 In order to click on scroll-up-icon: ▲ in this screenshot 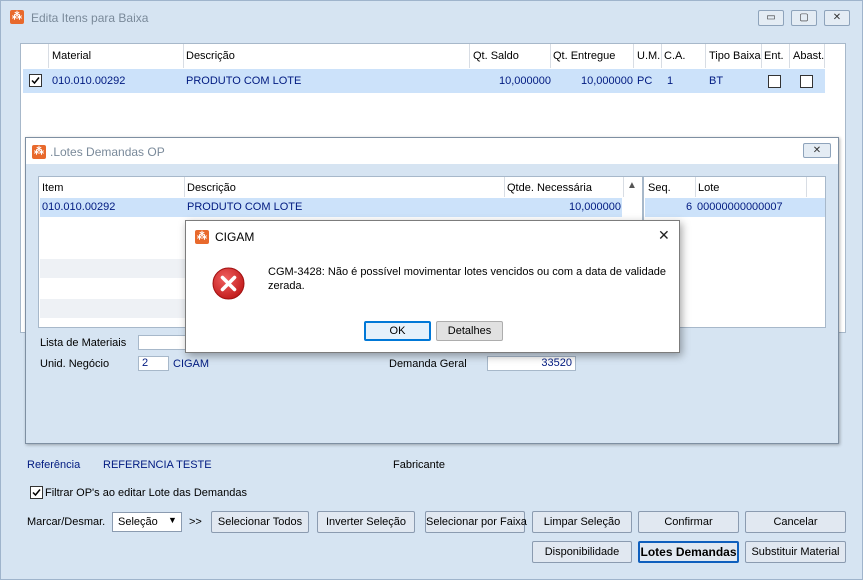, I will do `click(632, 185)`.